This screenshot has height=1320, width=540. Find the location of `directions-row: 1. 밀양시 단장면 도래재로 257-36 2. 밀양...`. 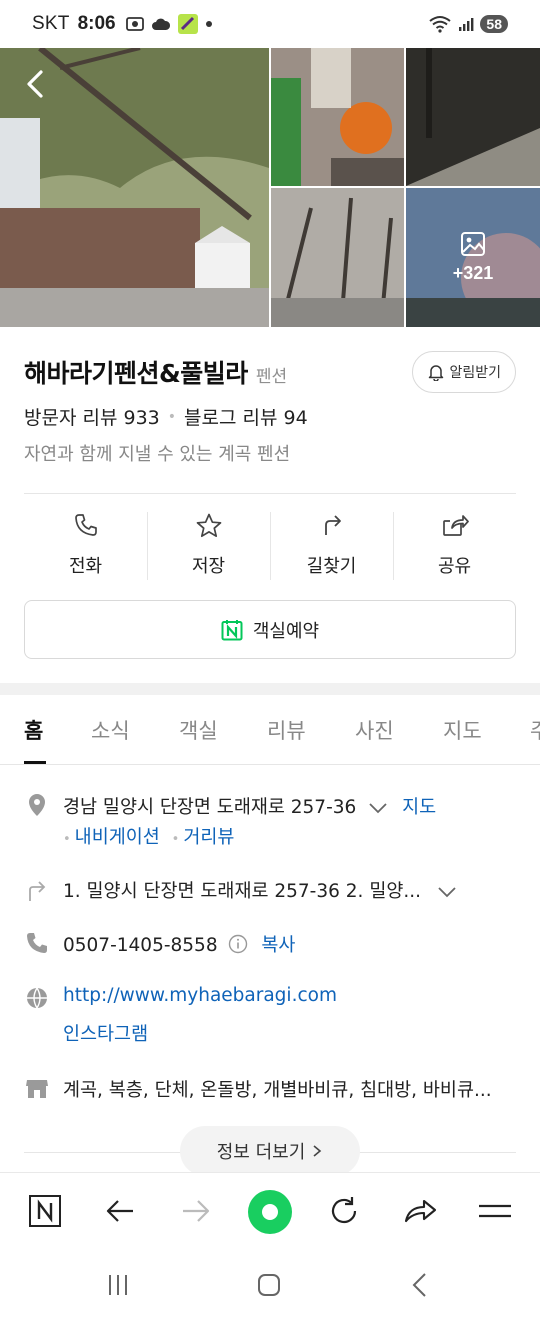

directions-row: 1. 밀양시 단장면 도래재로 257-36 2. 밀양... is located at coordinates (260, 890).